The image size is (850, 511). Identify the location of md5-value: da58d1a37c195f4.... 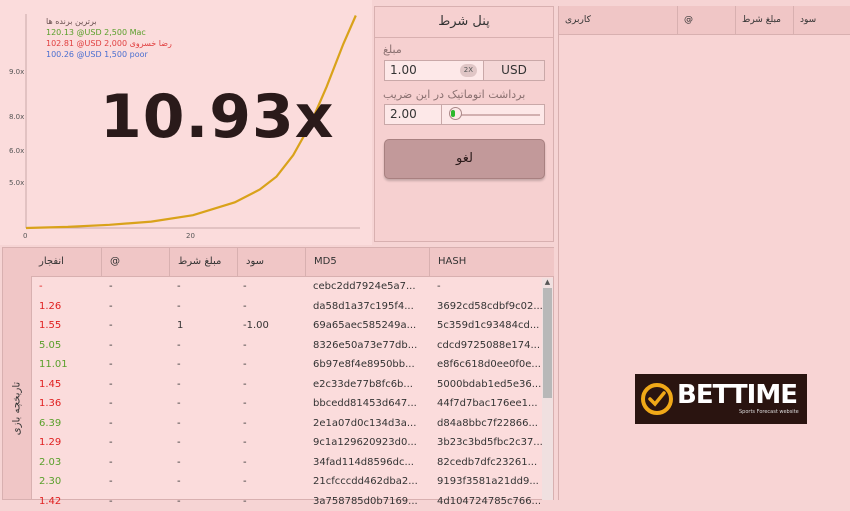
(363, 307).